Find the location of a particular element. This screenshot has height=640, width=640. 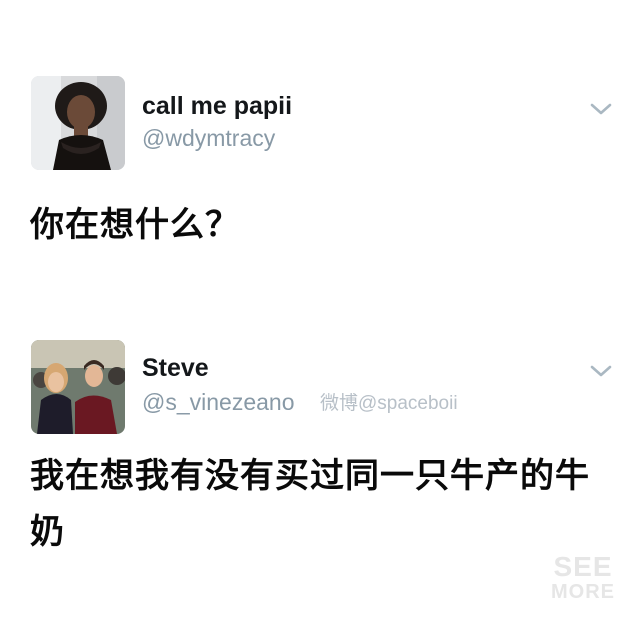

tweet-text: 你在想什么？ is located at coordinates (135, 225).